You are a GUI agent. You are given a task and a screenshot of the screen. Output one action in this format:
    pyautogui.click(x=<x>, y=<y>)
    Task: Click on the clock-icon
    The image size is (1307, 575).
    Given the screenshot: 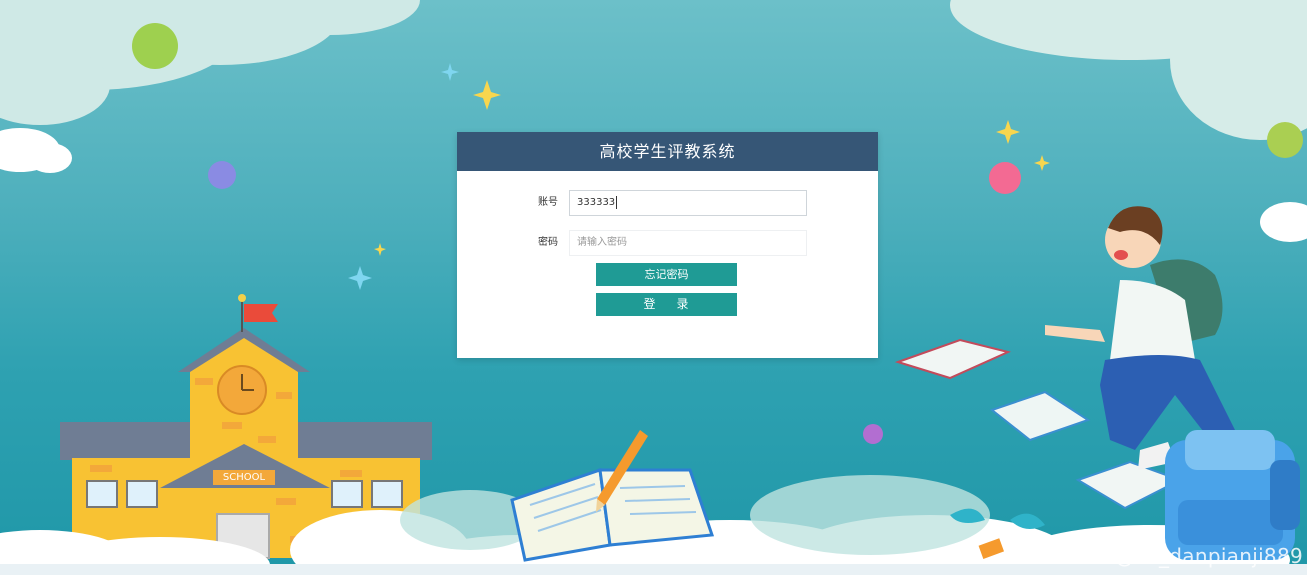 What is the action you would take?
    pyautogui.click(x=242, y=390)
    